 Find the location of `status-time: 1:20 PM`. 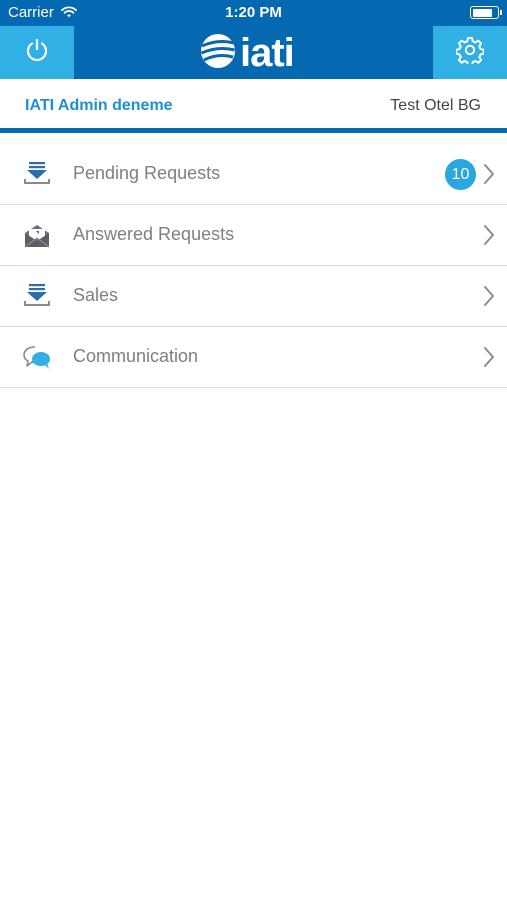

status-time: 1:20 PM is located at coordinates (253, 12).